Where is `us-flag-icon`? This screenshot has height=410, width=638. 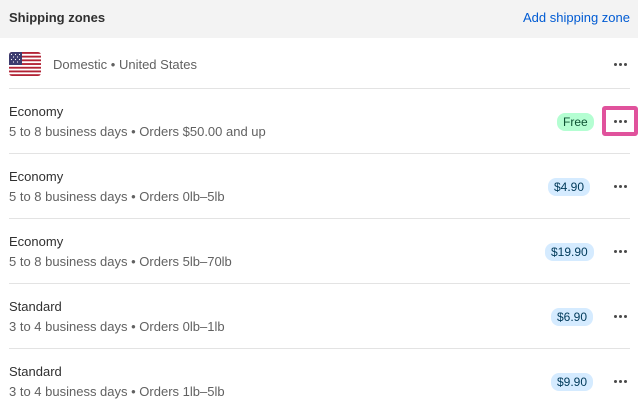
us-flag-icon is located at coordinates (25, 64).